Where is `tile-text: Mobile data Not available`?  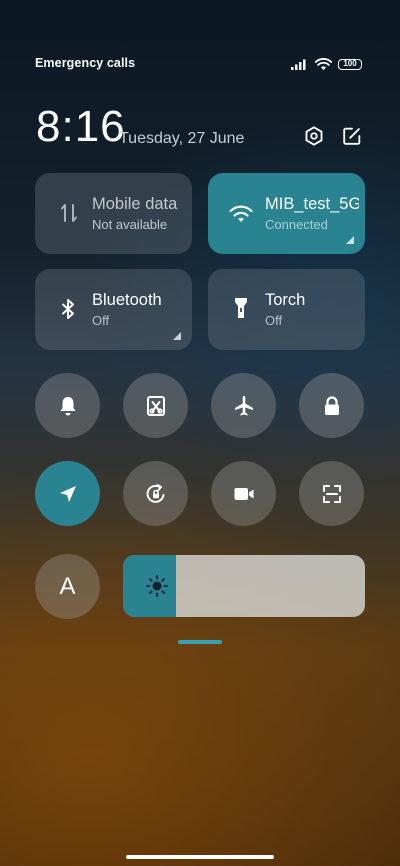 tile-text: Mobile data Not available is located at coordinates (139, 214).